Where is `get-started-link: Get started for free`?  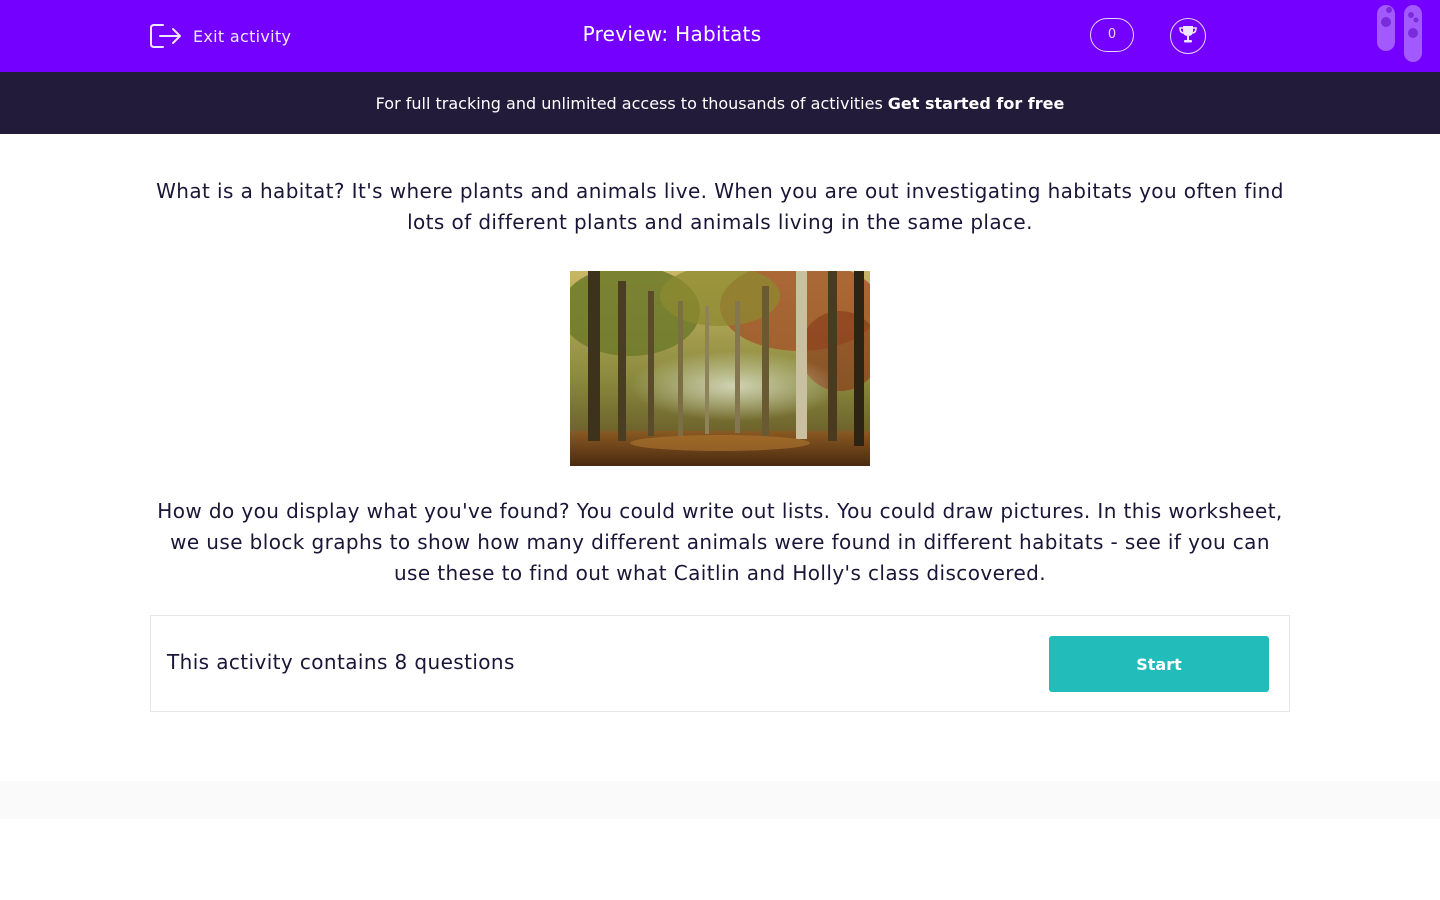
get-started-link: Get started for free is located at coordinates (976, 103).